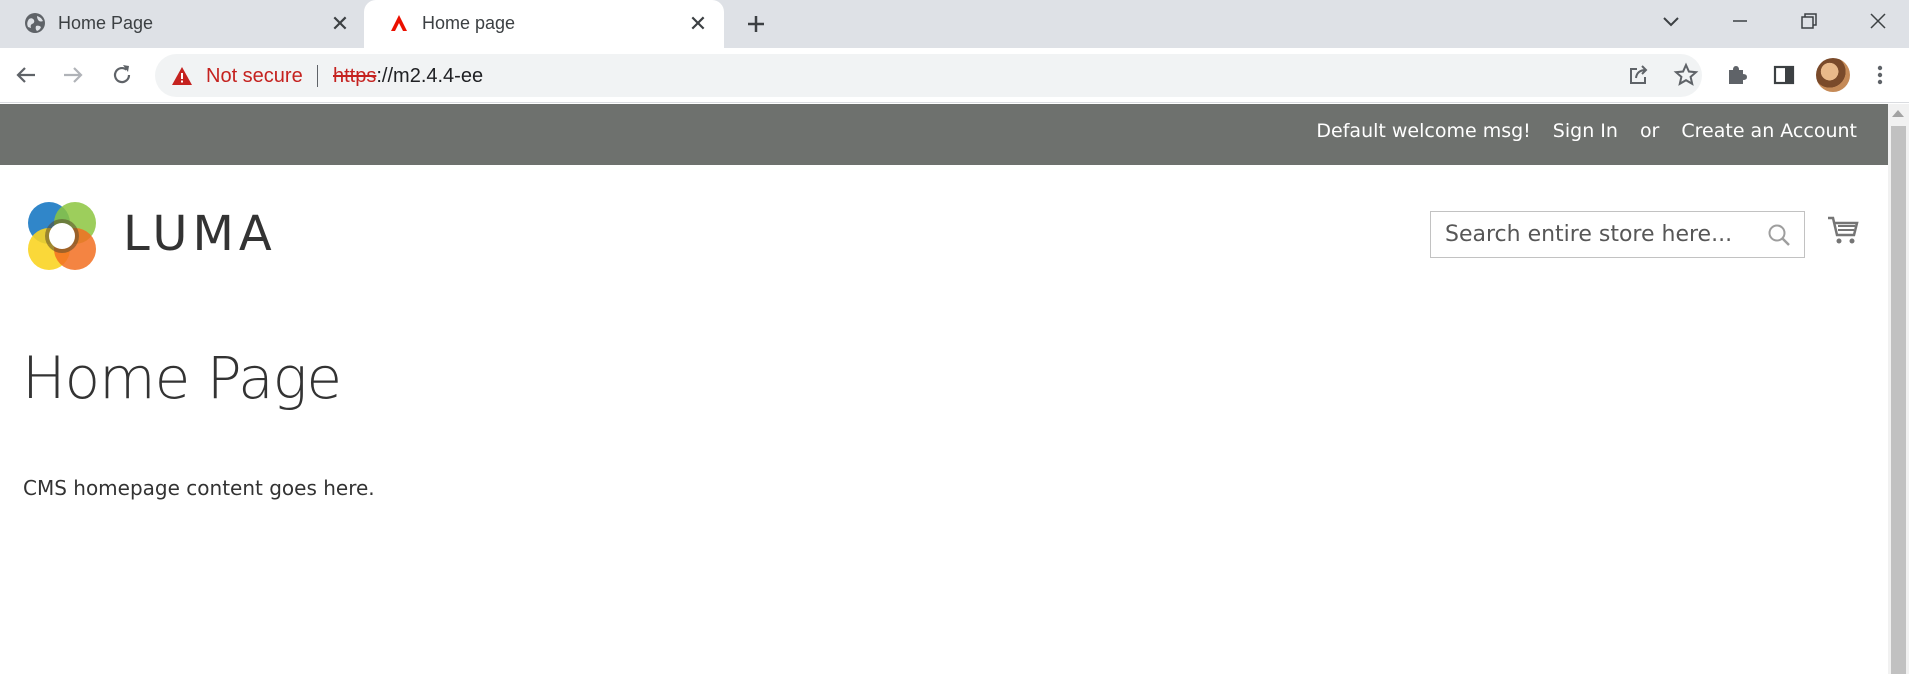 The image size is (1909, 674). Describe the element at coordinates (122, 75) in the screenshot. I see `reload-icon` at that location.